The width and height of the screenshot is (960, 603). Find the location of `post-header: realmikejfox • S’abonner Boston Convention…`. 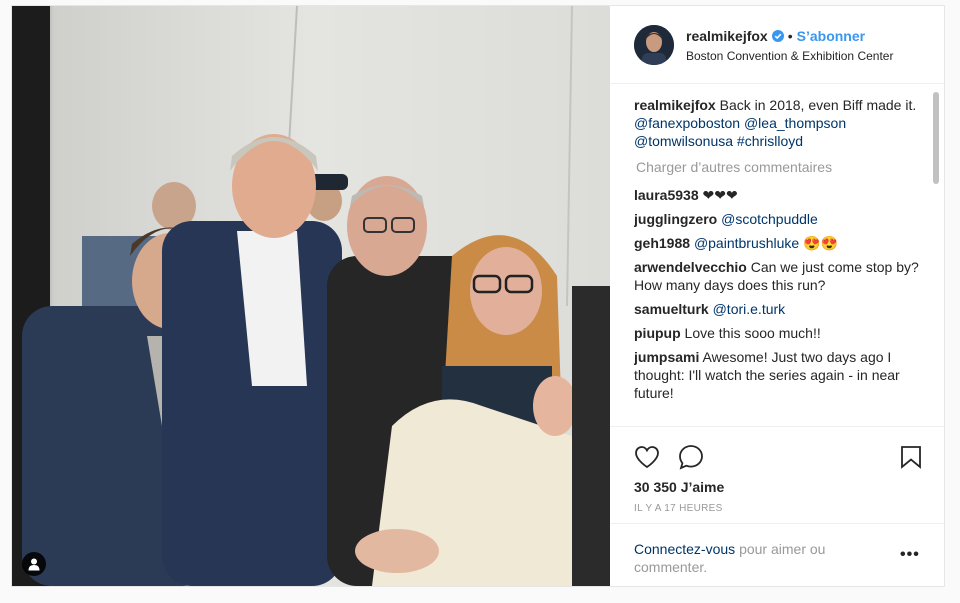

post-header: realmikejfox • S’abonner Boston Convention… is located at coordinates (777, 45).